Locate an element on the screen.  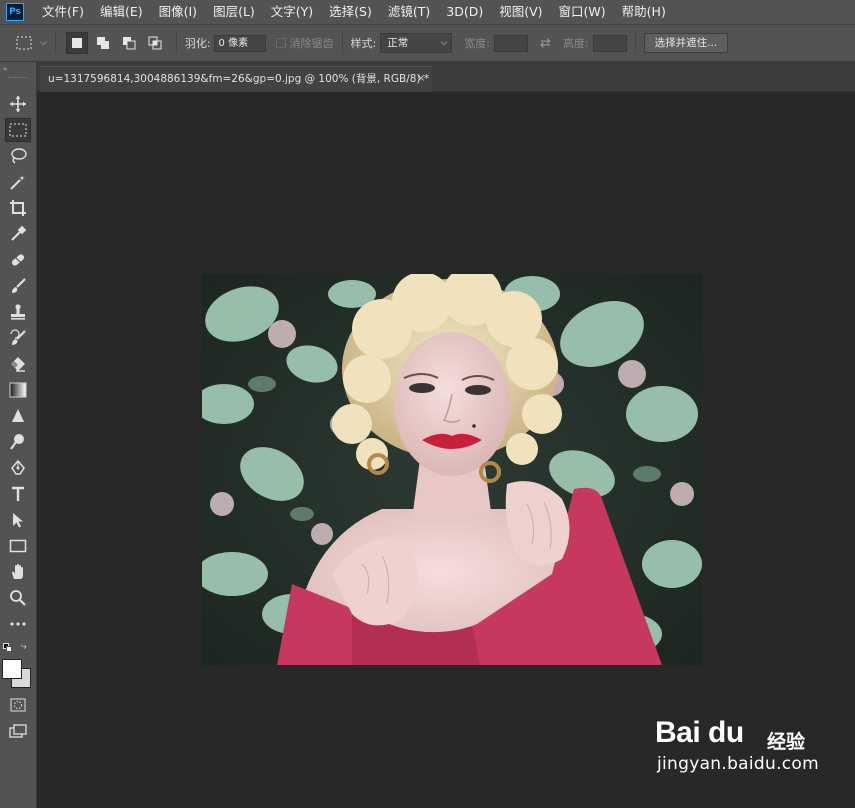
menu-filter: 滤镜(T) is located at coordinates (409, 12).